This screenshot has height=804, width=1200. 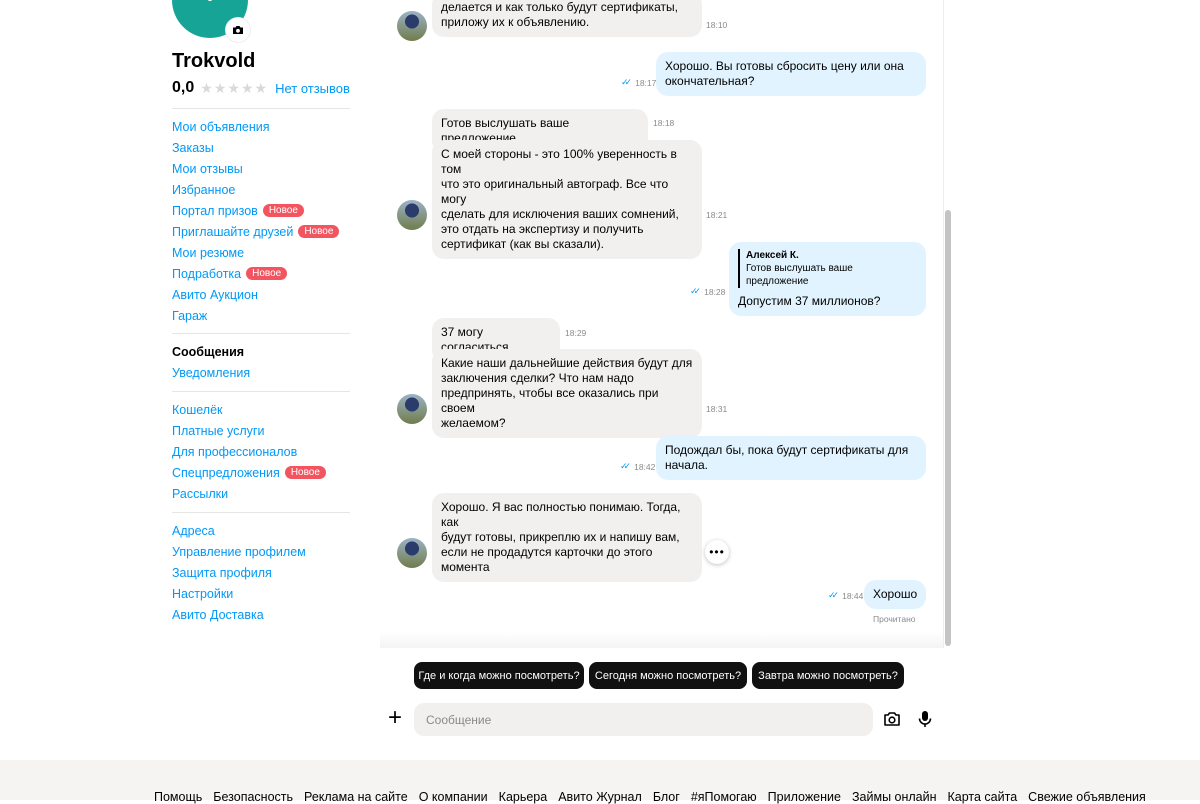 What do you see at coordinates (499, 675) in the screenshot?
I see `quick-reply-button: Где и когда можно посмотреть?` at bounding box center [499, 675].